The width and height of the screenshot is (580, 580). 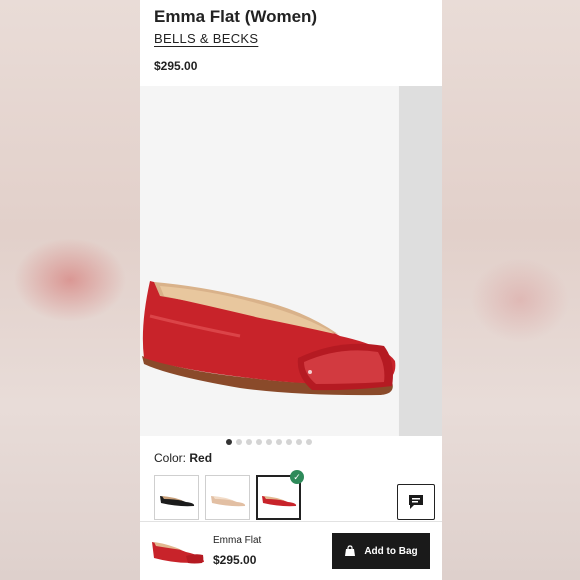 I want to click on black-shoe-thumbnail, so click(x=176, y=500).